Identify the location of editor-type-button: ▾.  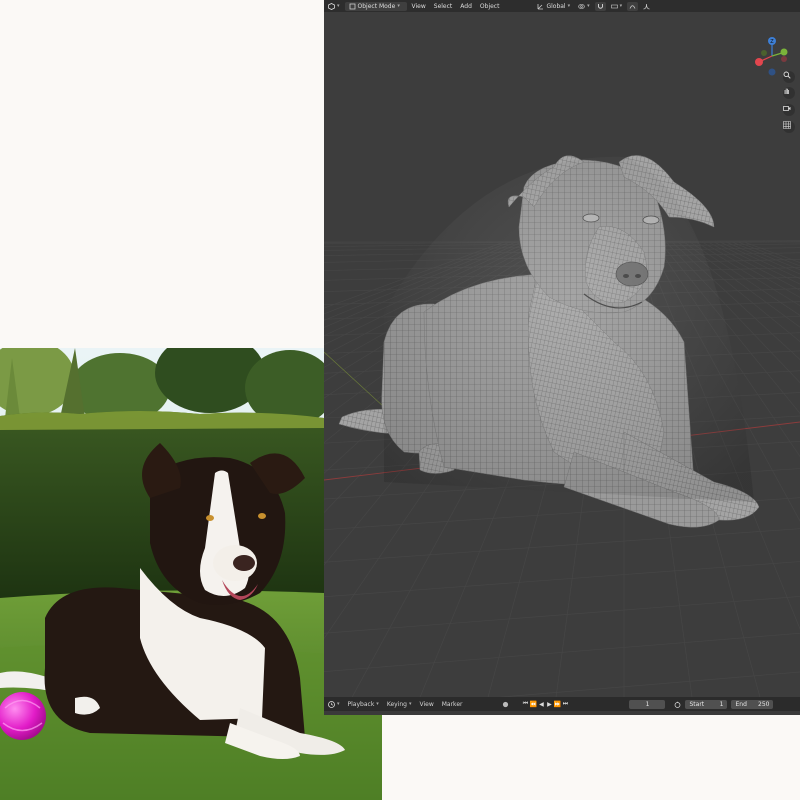
(334, 6).